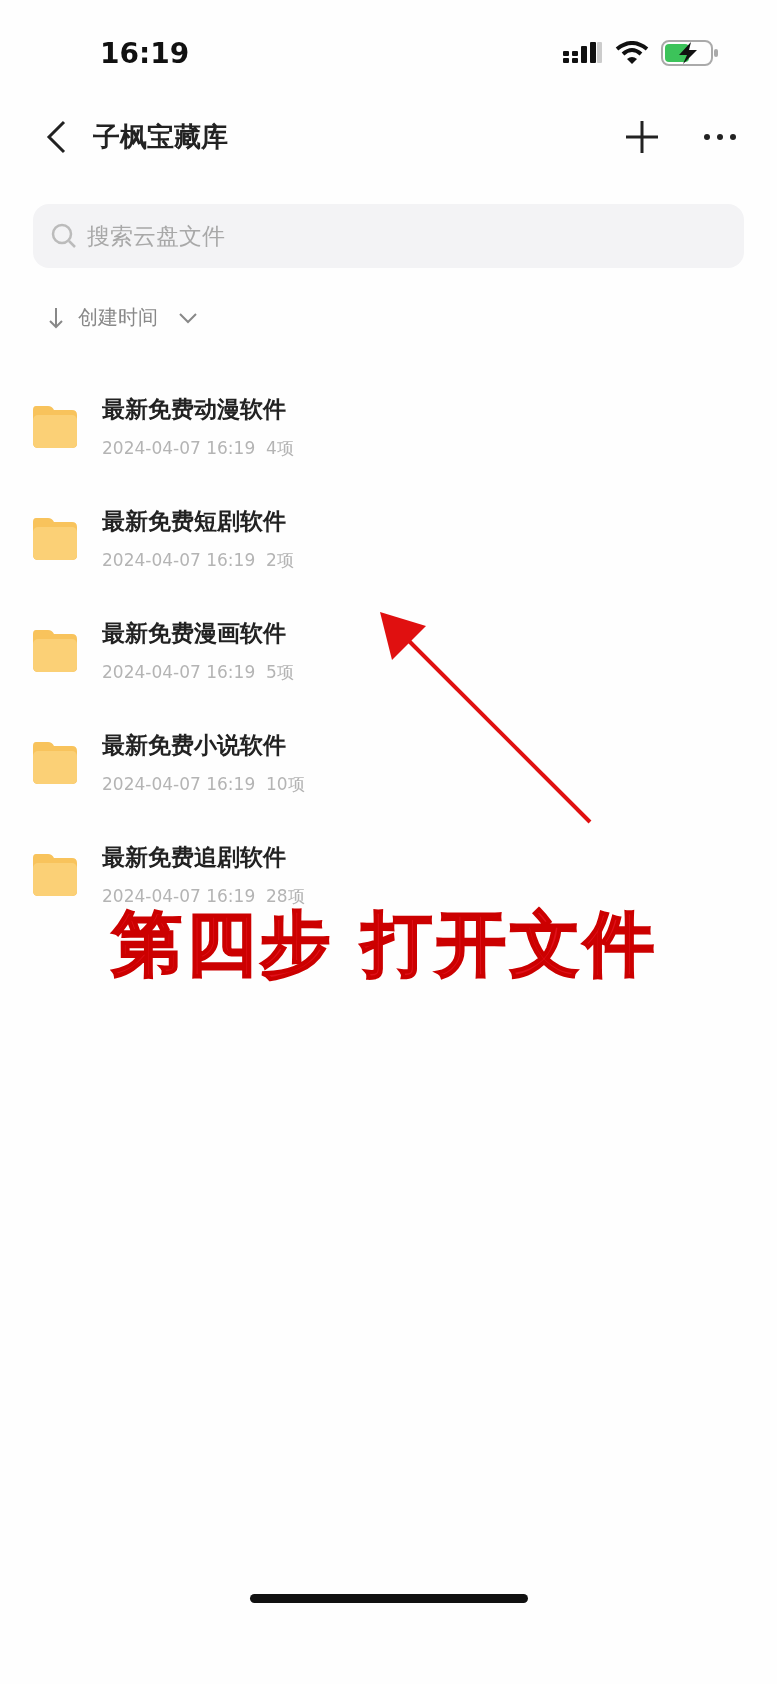  Describe the element at coordinates (583, 53) in the screenshot. I see `signal-icon` at that location.